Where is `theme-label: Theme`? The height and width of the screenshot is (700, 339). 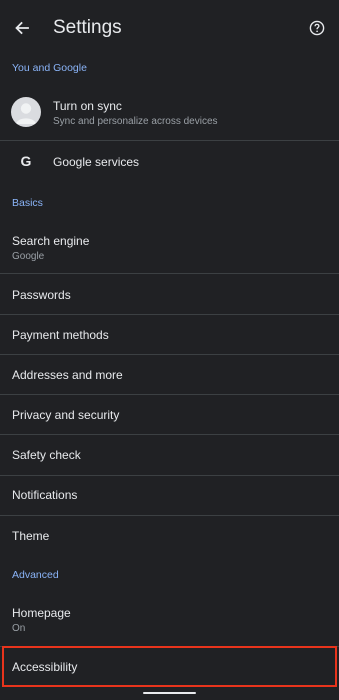 theme-label: Theme is located at coordinates (31, 536).